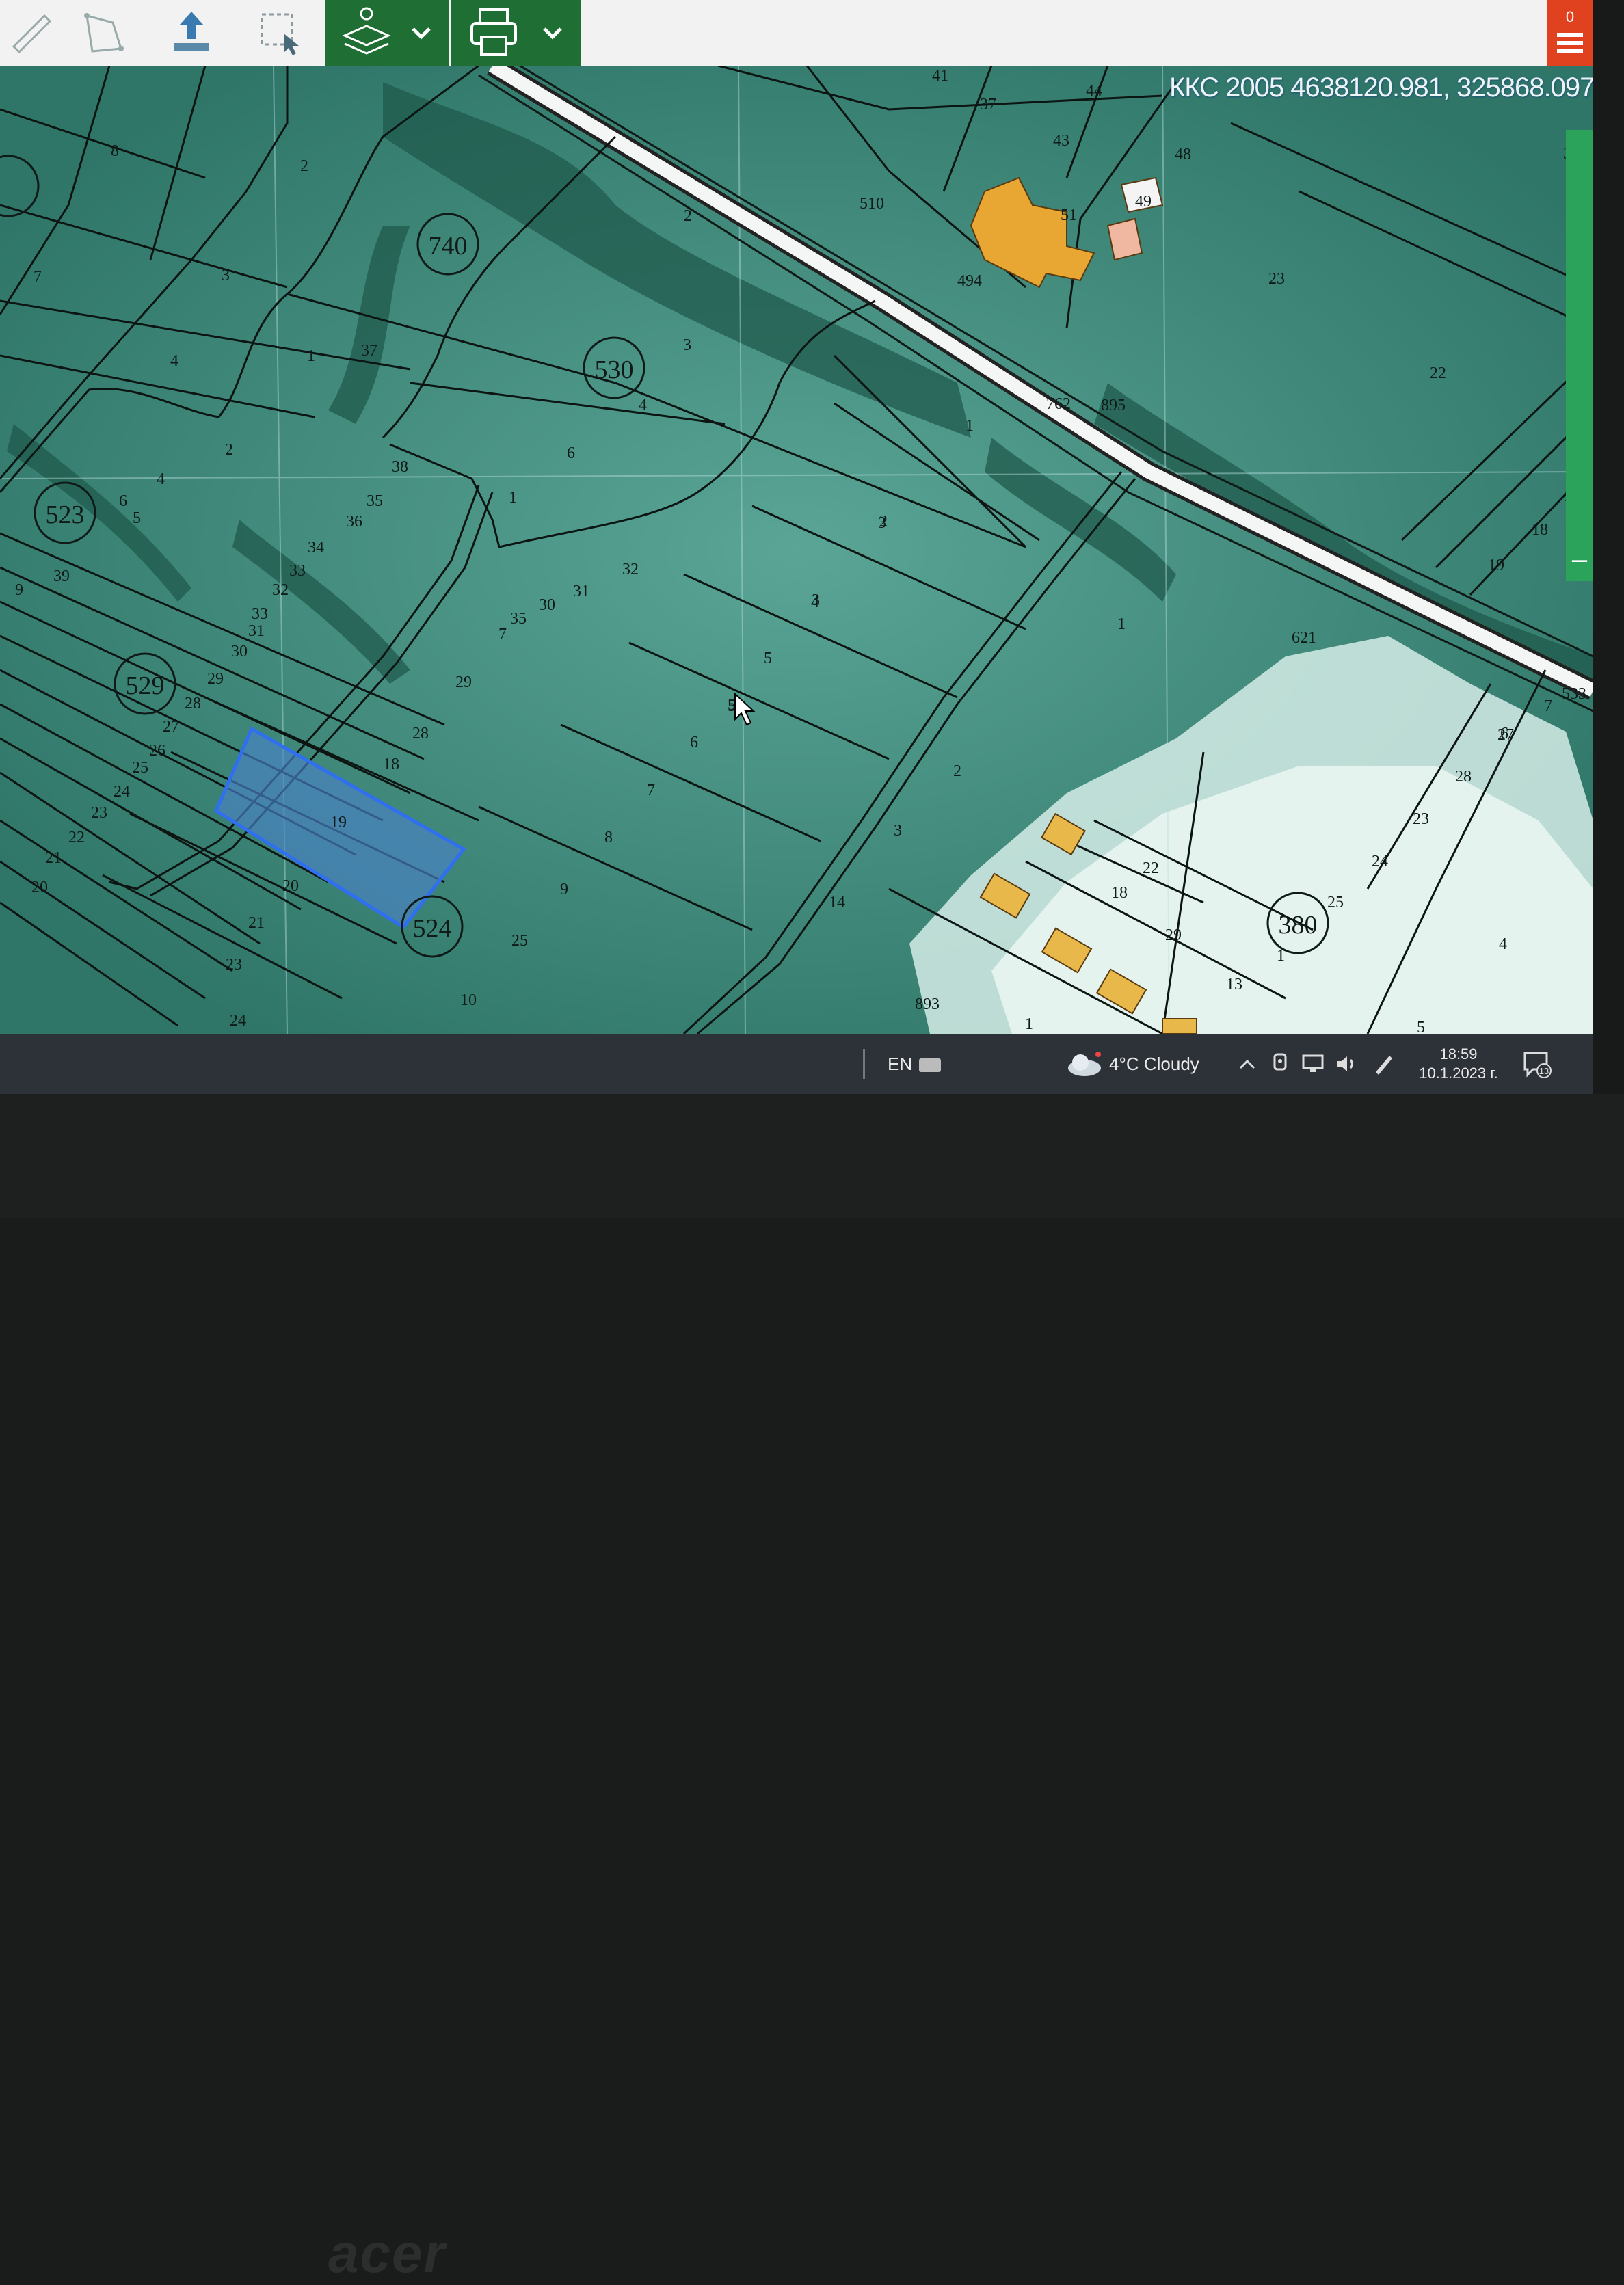 The width and height of the screenshot is (1624, 2285). What do you see at coordinates (366, 31) in the screenshot?
I see `layers-icon` at bounding box center [366, 31].